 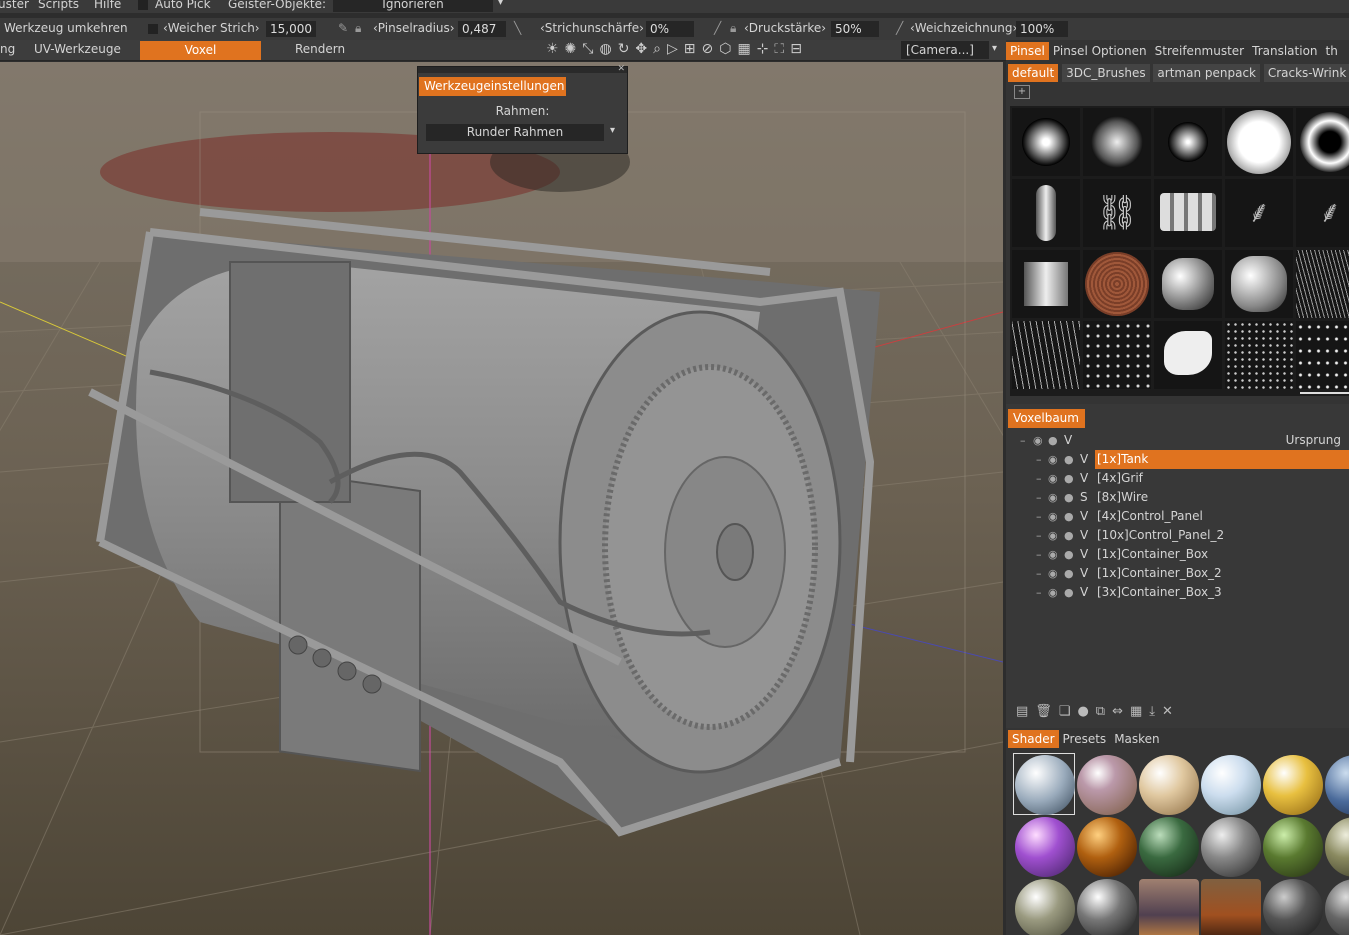 I want to click on tool-settings-title: Werkzeugeinstellungen, so click(x=492, y=86).